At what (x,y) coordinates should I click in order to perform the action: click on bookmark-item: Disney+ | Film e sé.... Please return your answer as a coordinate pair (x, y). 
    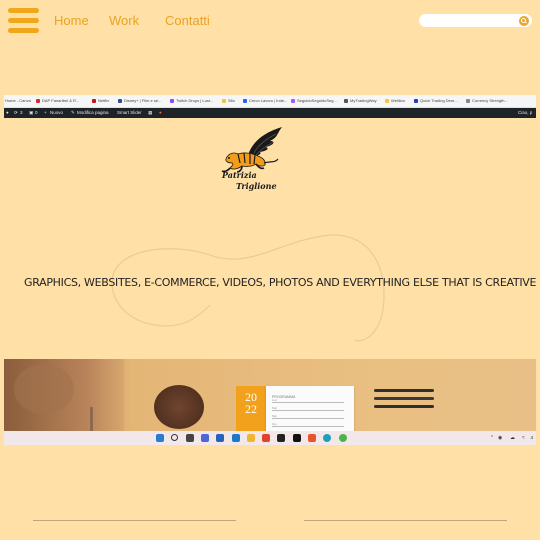
    Looking at the image, I should click on (139, 101).